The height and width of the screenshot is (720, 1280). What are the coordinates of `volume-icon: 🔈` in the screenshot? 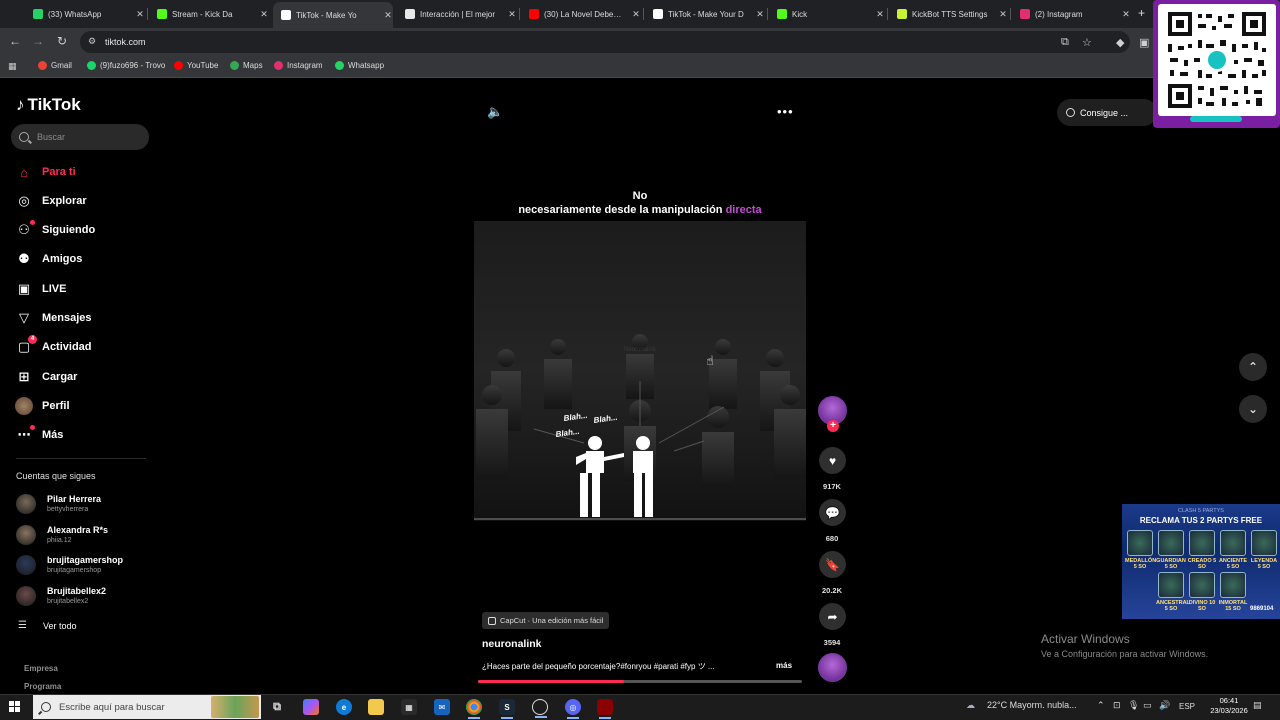 It's located at (495, 112).